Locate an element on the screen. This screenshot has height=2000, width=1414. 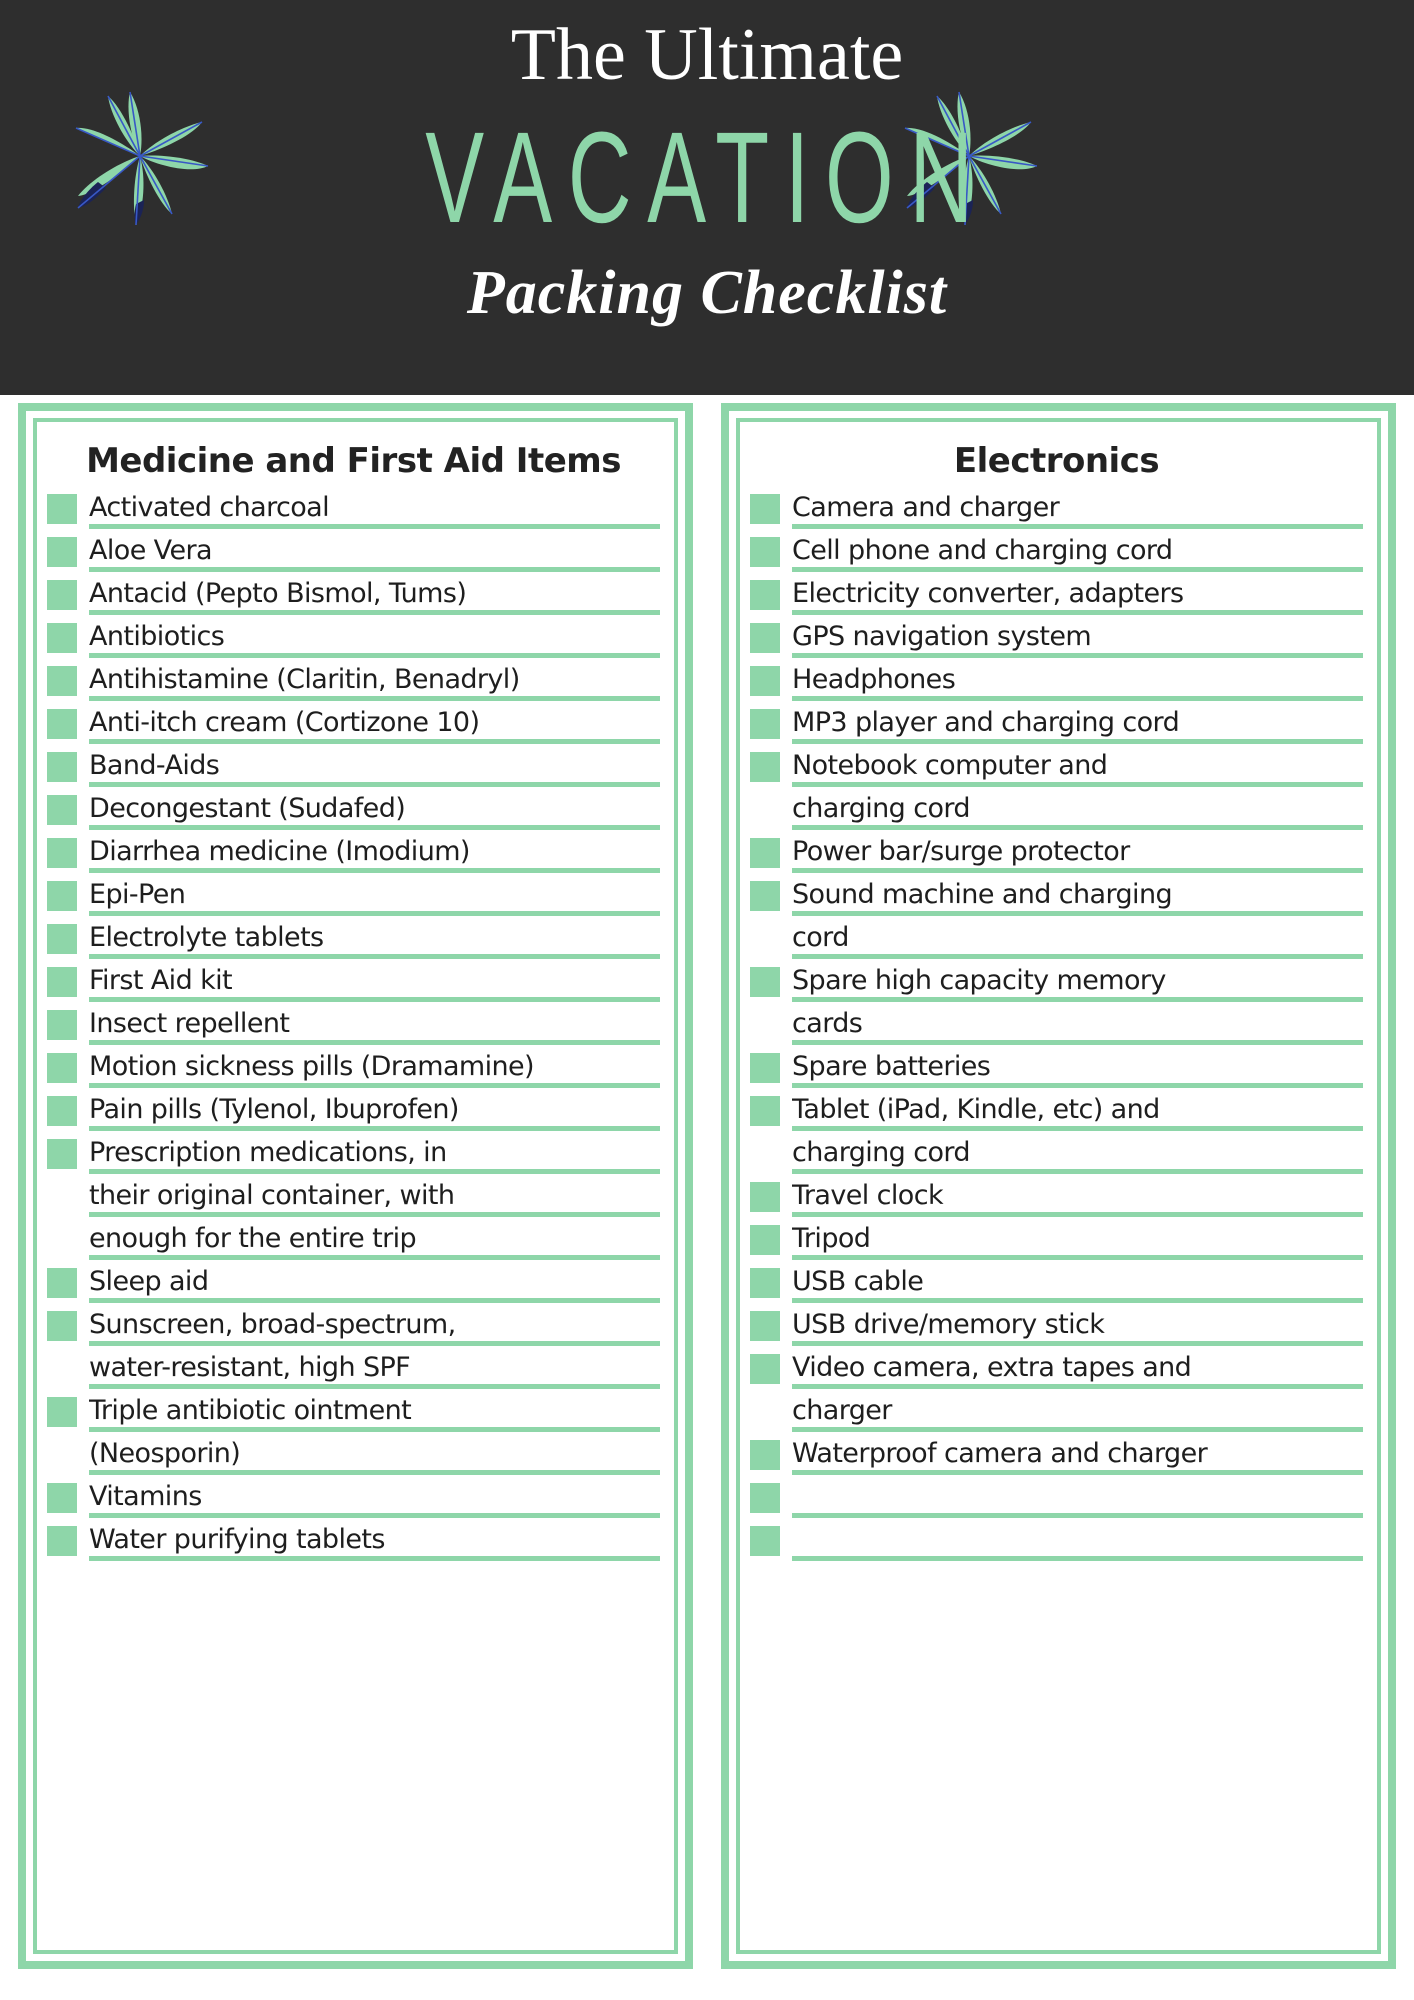
checklist-row: Vitamins is located at coordinates (353, 1496).